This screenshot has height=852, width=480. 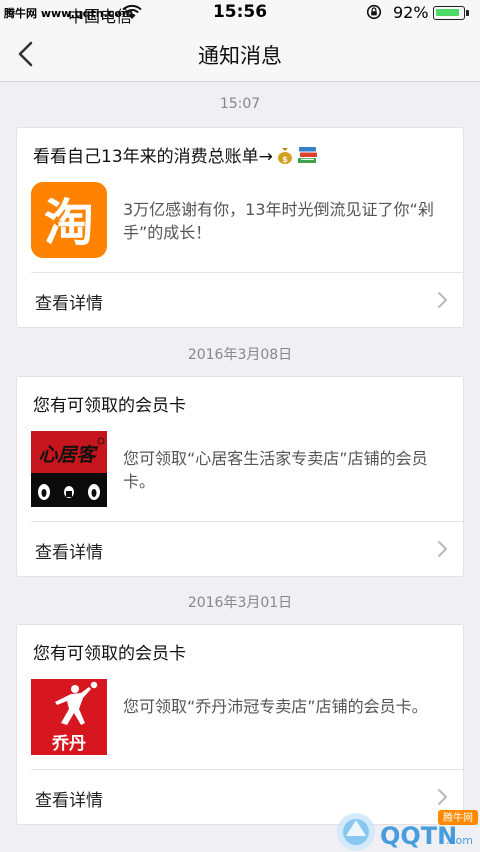 I want to click on timestamp-1: 15:07, so click(x=240, y=104).